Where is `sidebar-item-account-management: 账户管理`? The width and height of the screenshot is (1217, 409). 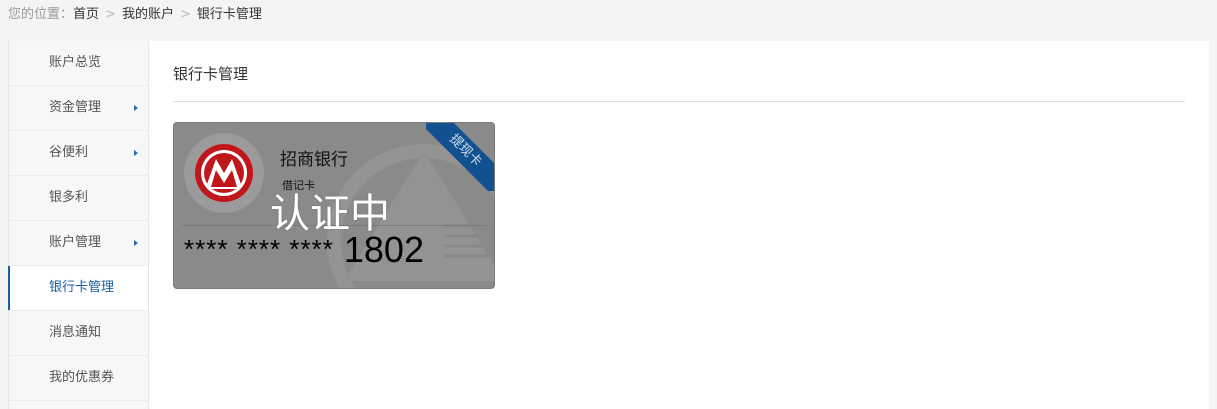 sidebar-item-account-management: 账户管理 is located at coordinates (78, 243).